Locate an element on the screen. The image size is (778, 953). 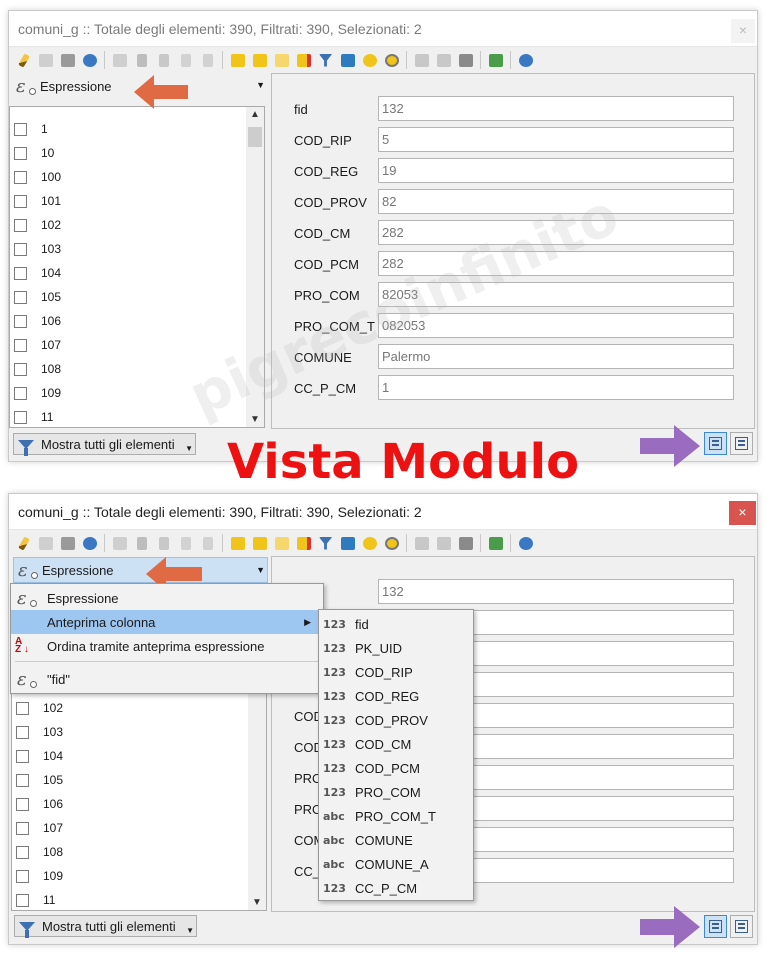
delete-field-icon is located at coordinates (443, 543).